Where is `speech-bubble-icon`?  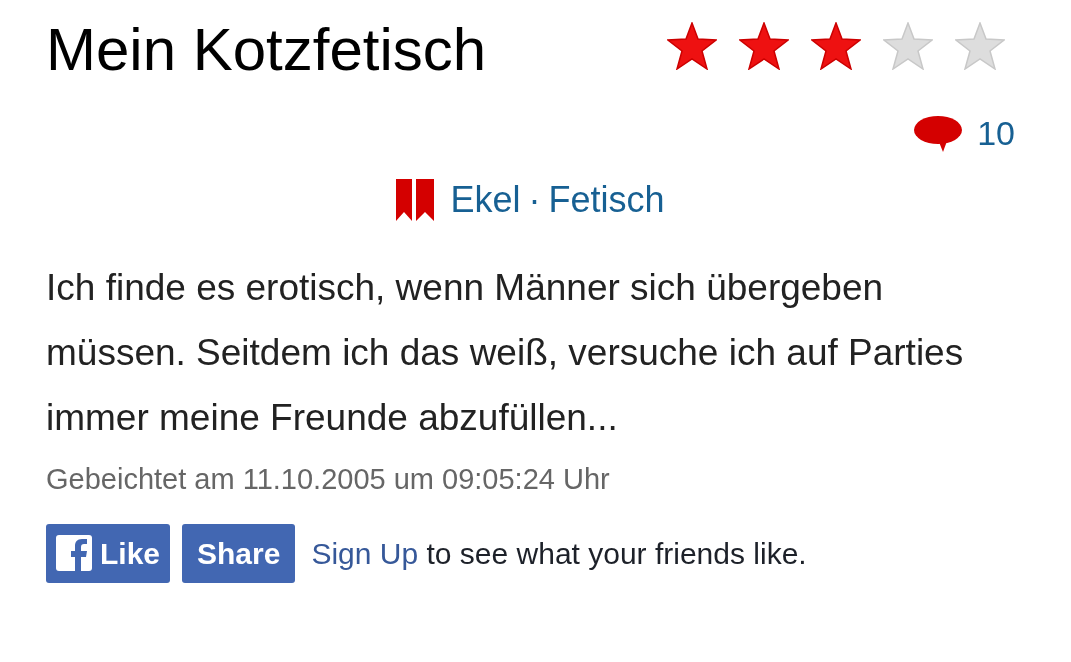
speech-bubble-icon is located at coordinates (938, 133).